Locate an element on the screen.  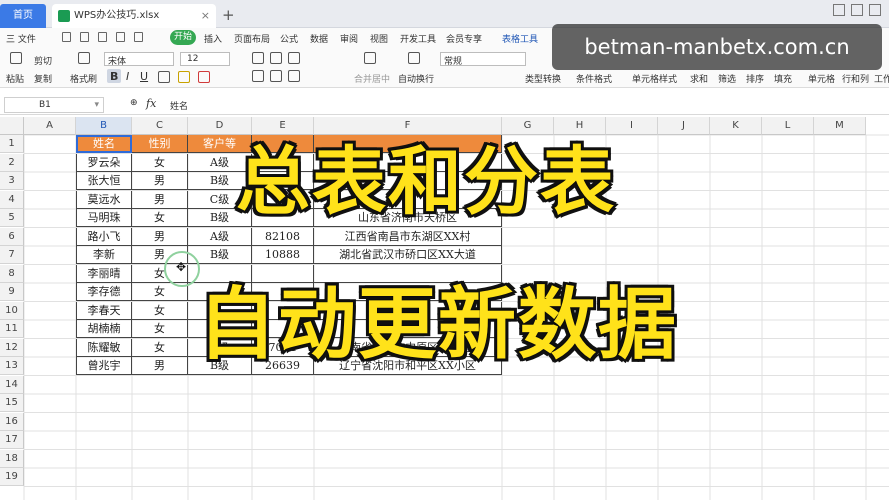
menu-developer: 开发工具 is located at coordinates (418, 38).